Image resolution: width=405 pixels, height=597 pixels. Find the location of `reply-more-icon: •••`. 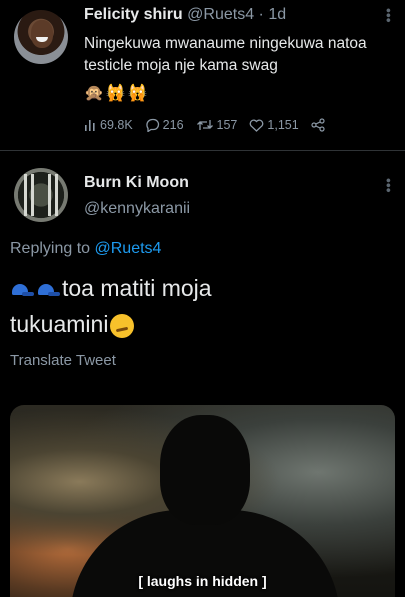

reply-more-icon: ••• is located at coordinates (389, 185).